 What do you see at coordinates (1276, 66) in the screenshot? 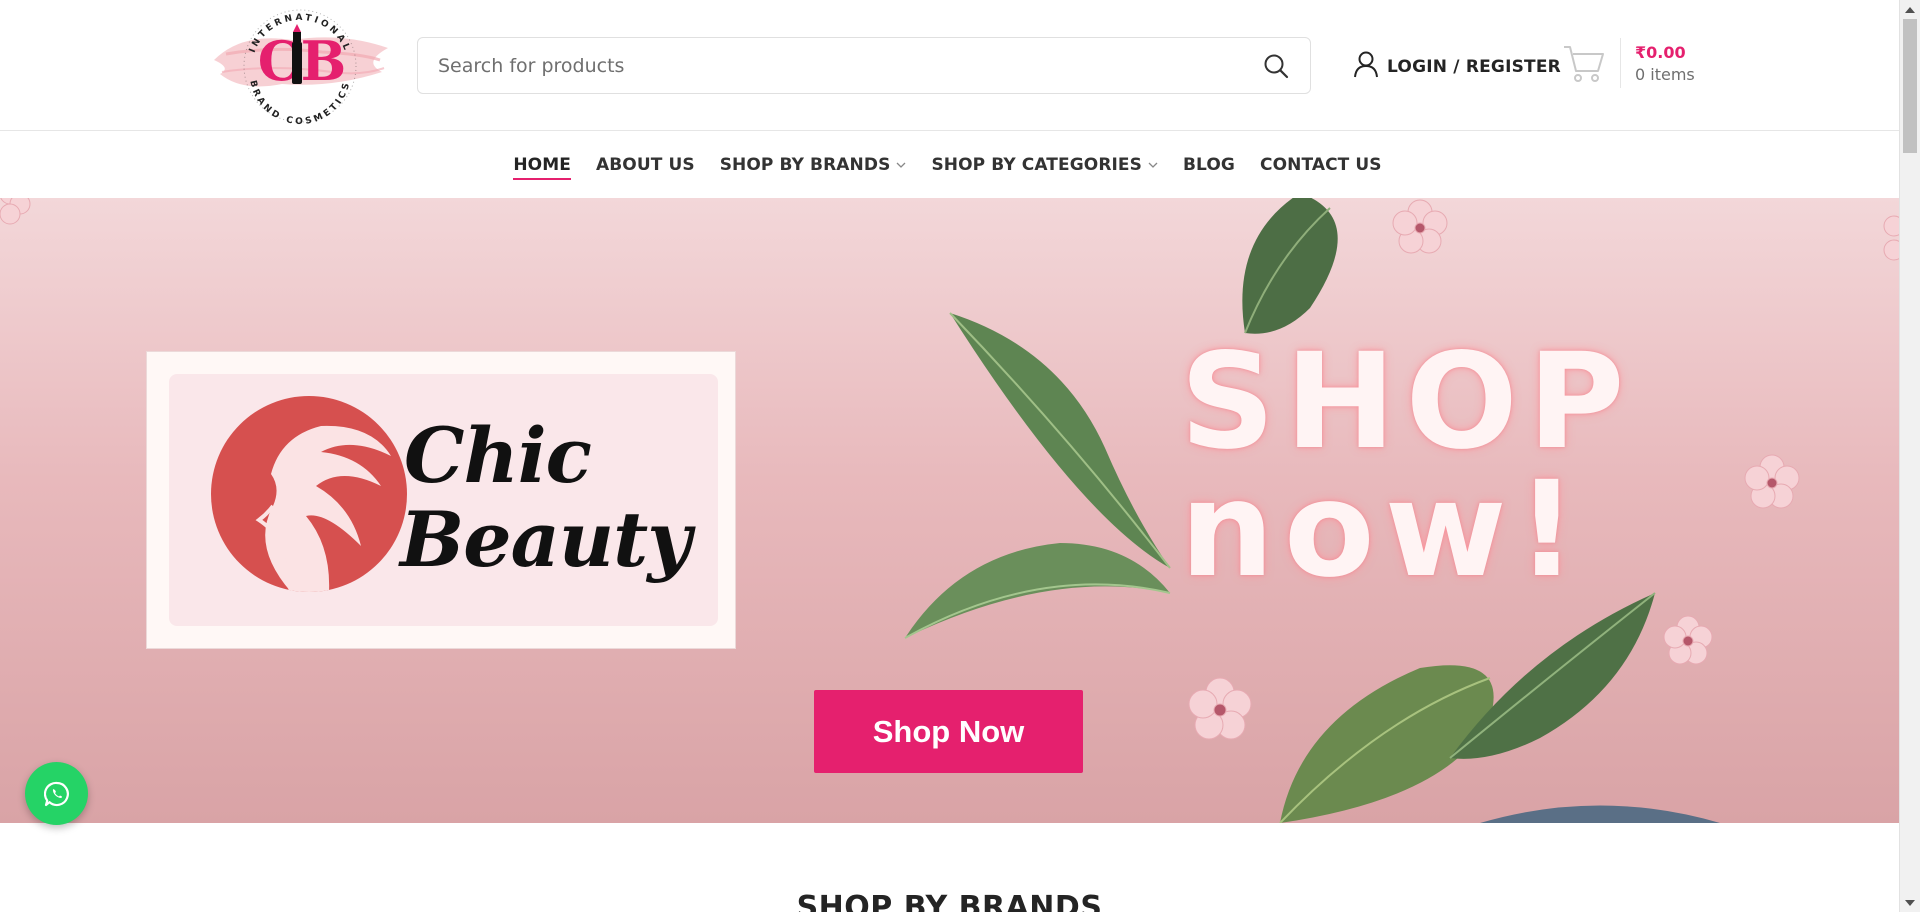
I see `search-icon` at bounding box center [1276, 66].